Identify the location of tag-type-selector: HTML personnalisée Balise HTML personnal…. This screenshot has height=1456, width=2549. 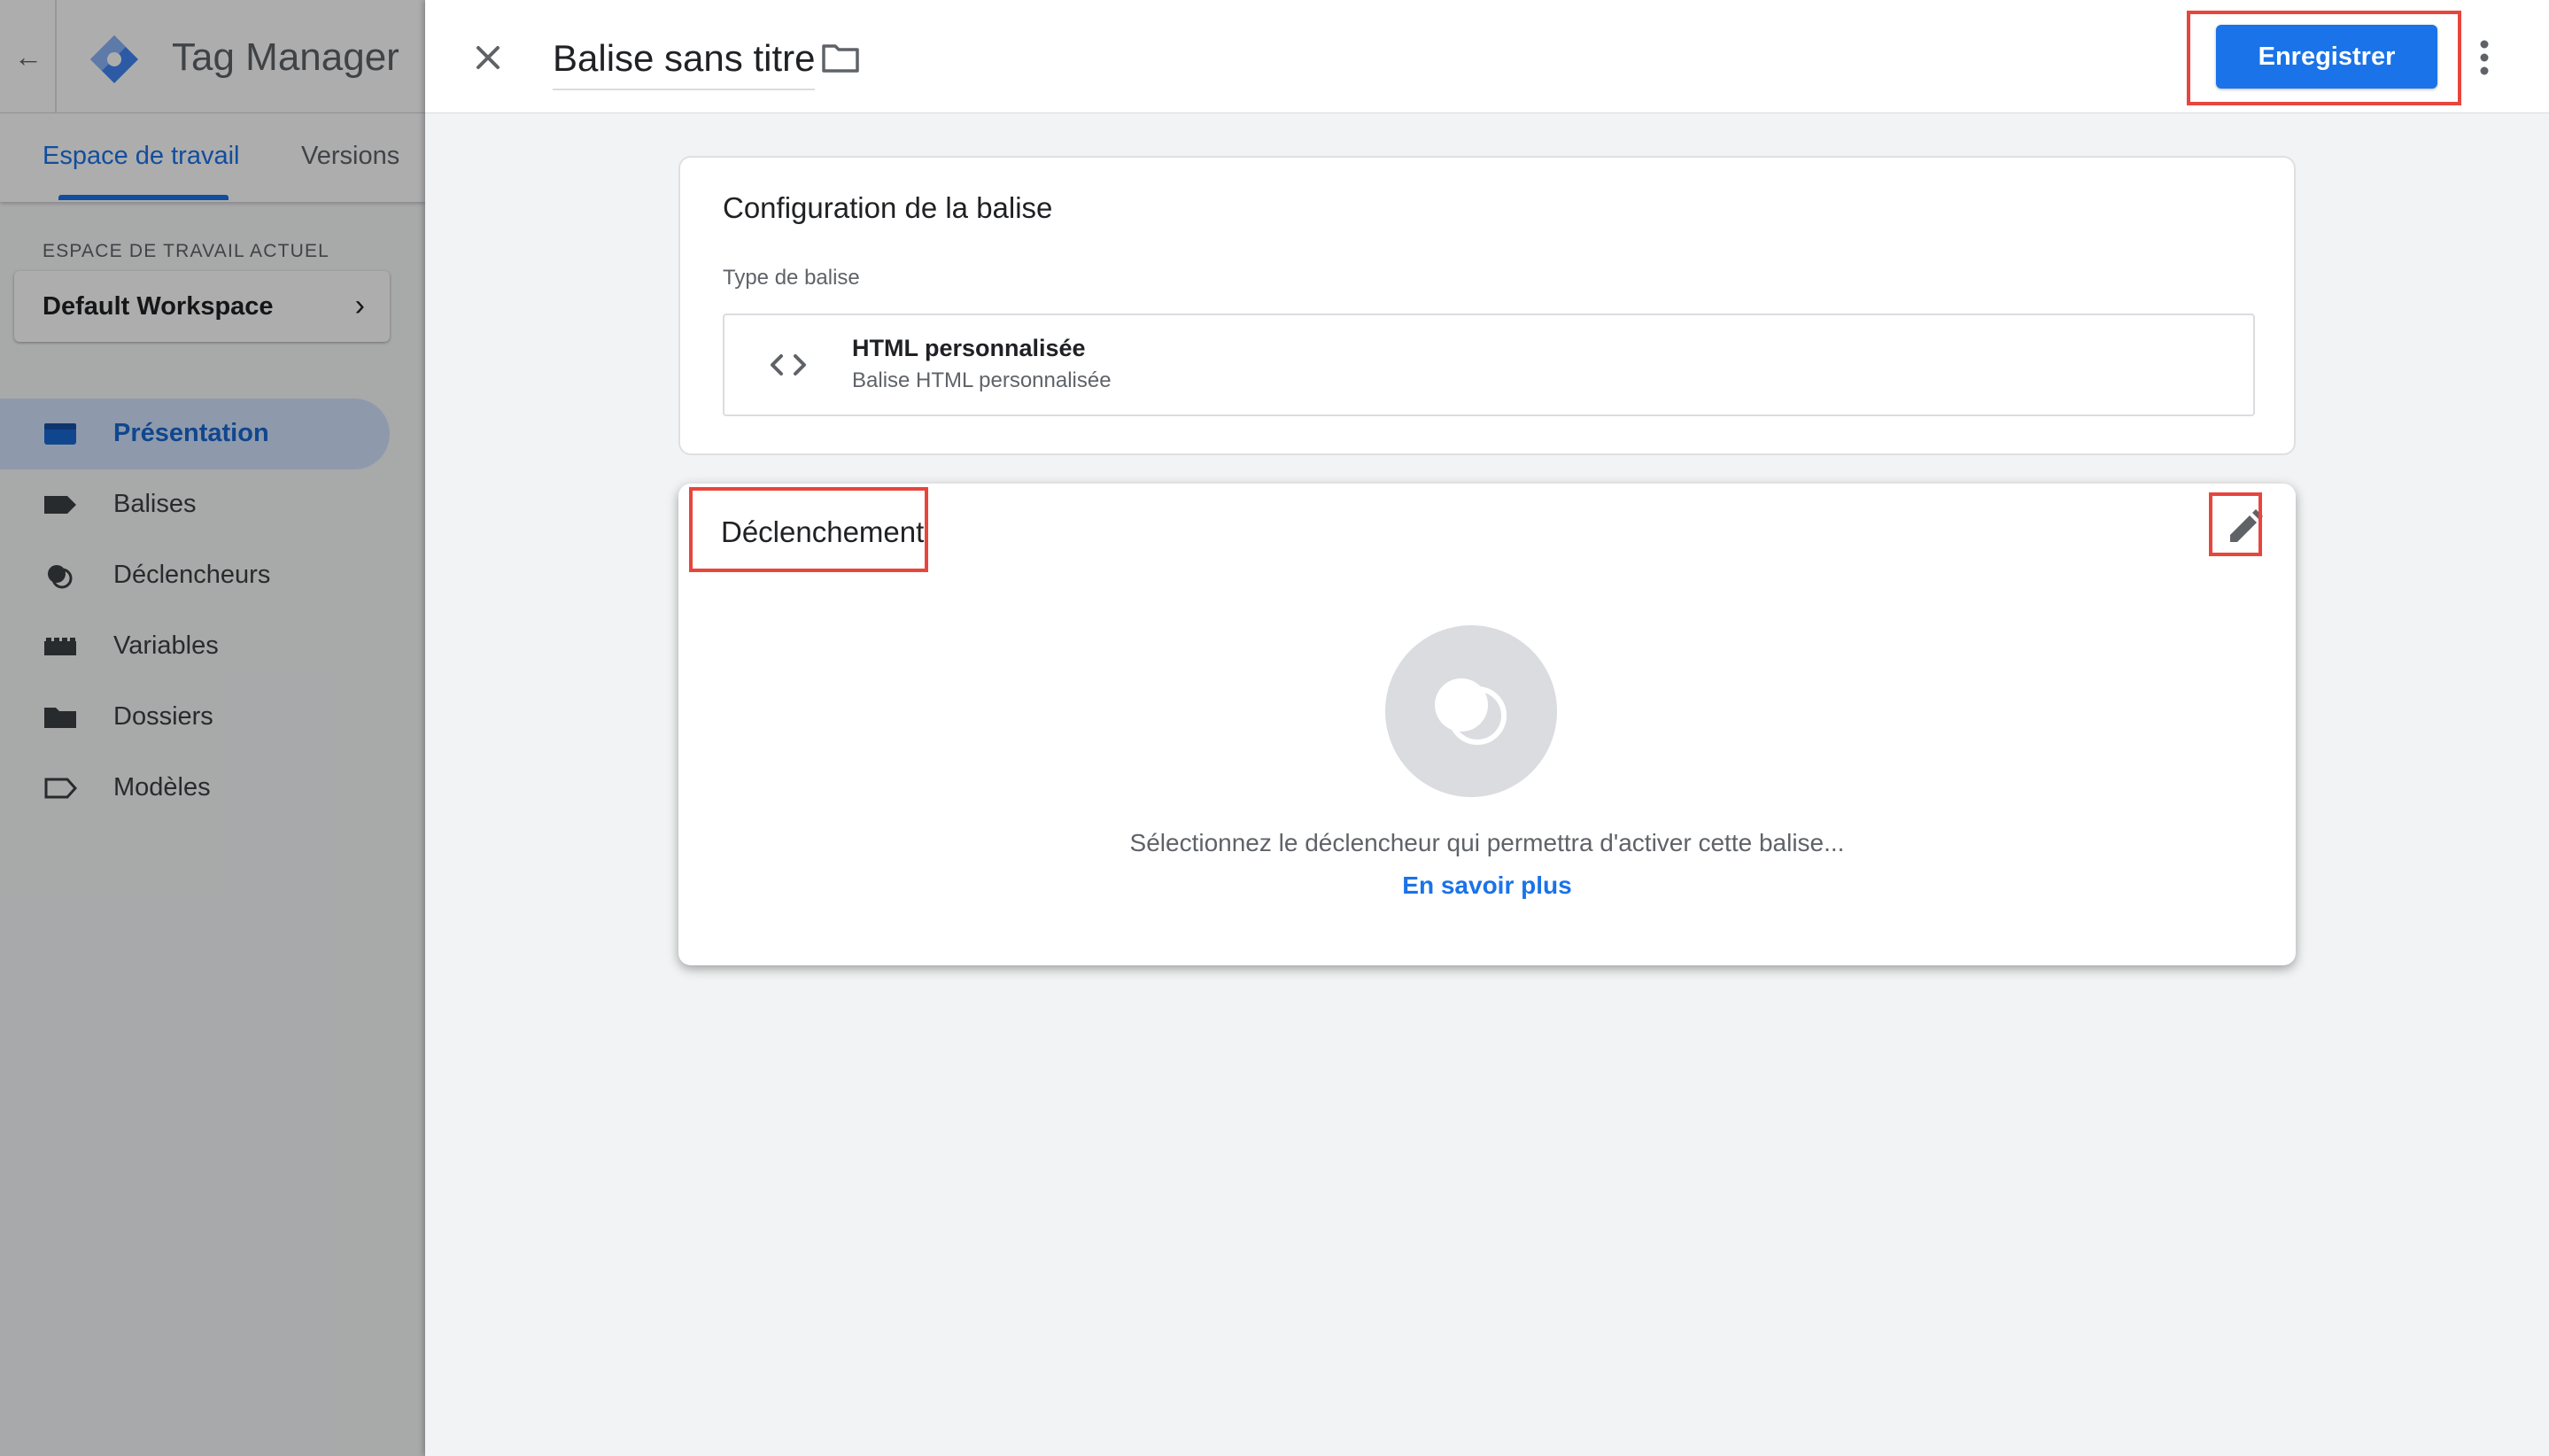
(1489, 365).